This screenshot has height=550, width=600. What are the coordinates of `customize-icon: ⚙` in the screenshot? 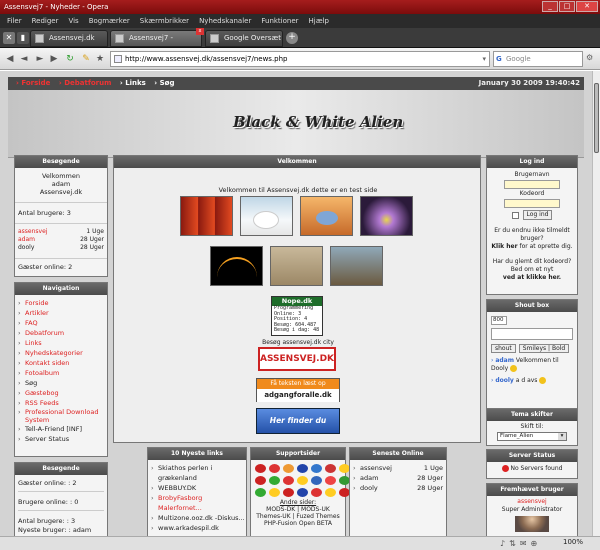 It's located at (589, 57).